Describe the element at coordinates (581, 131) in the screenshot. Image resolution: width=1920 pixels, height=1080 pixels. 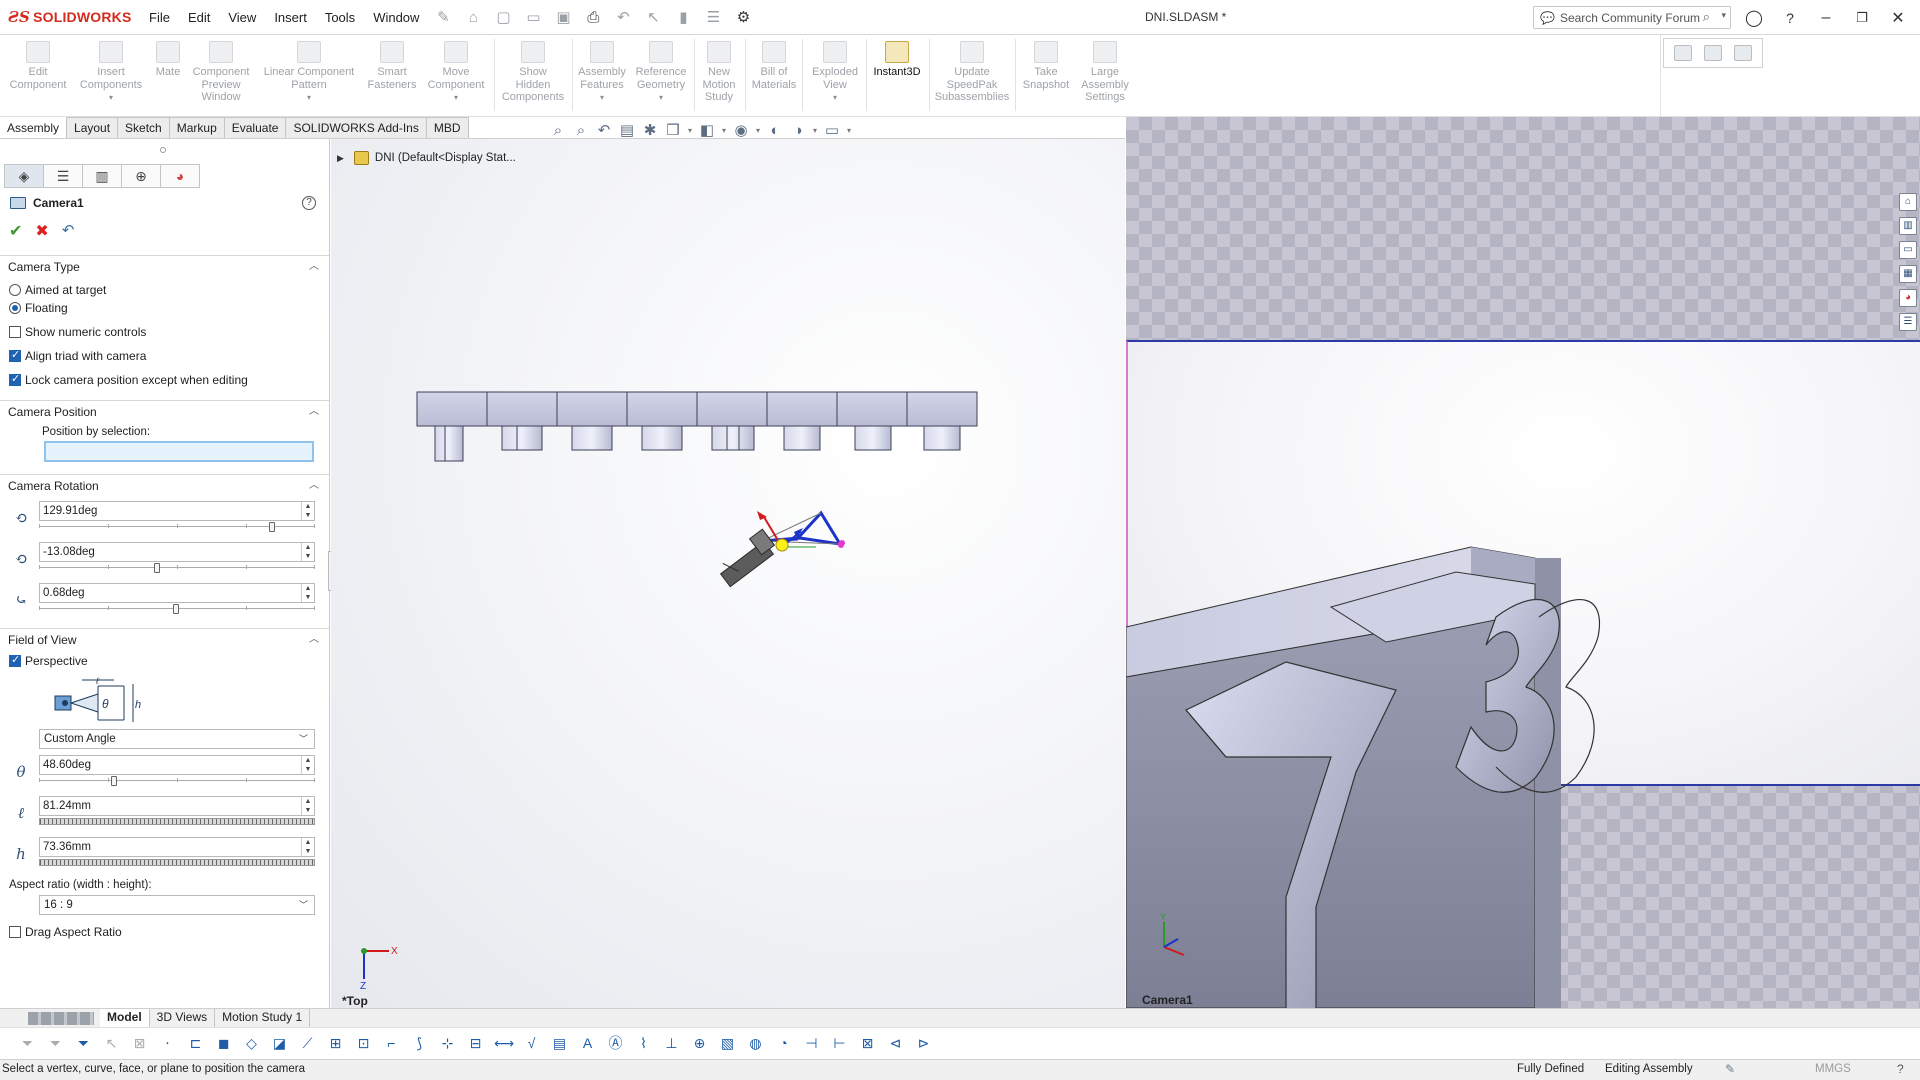
I see `zoom-to-area-icon: ⌕` at that location.